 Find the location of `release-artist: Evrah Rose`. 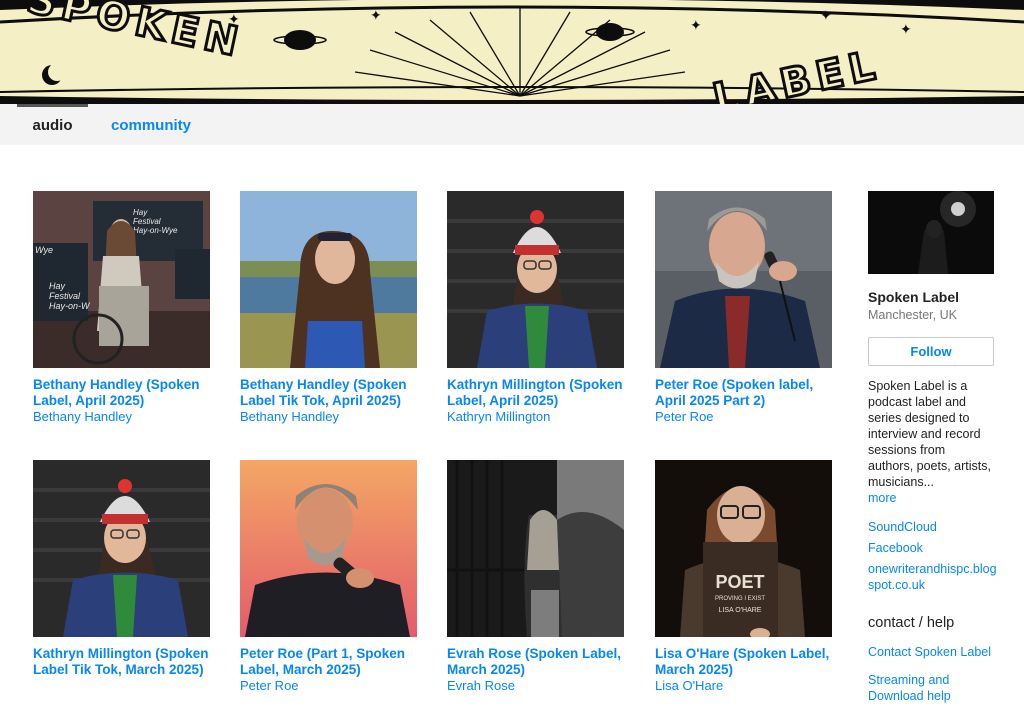

release-artist: Evrah Rose is located at coordinates (535, 686).